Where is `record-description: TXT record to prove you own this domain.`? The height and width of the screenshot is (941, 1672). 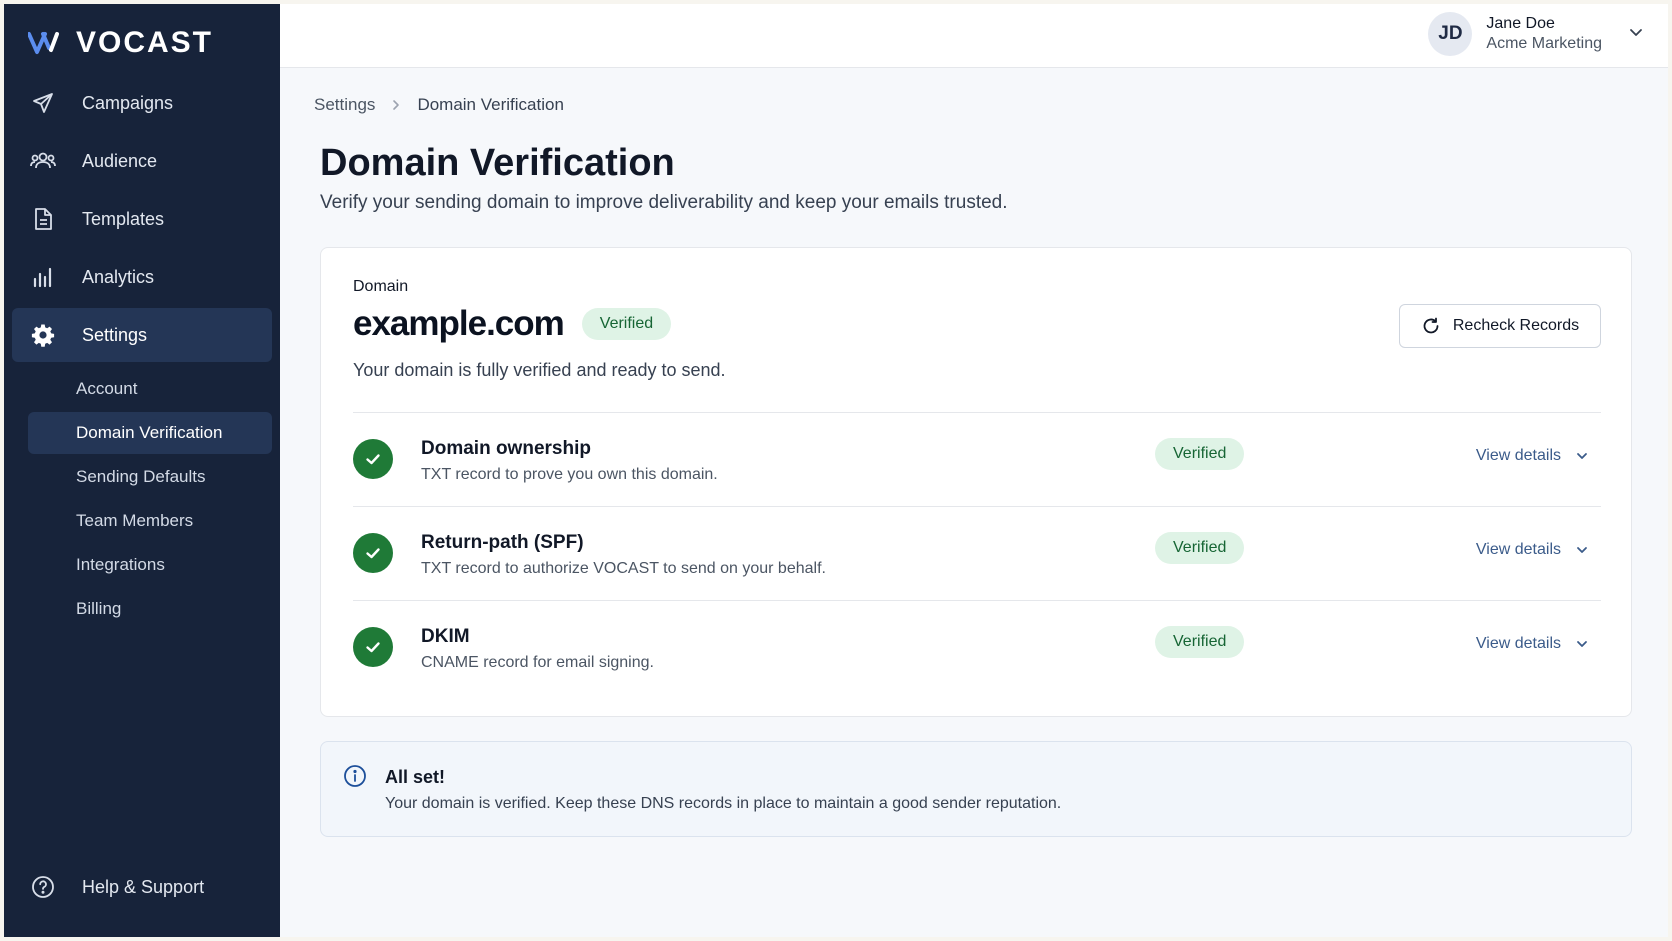
record-description: TXT record to prove you own this domain. is located at coordinates (569, 474).